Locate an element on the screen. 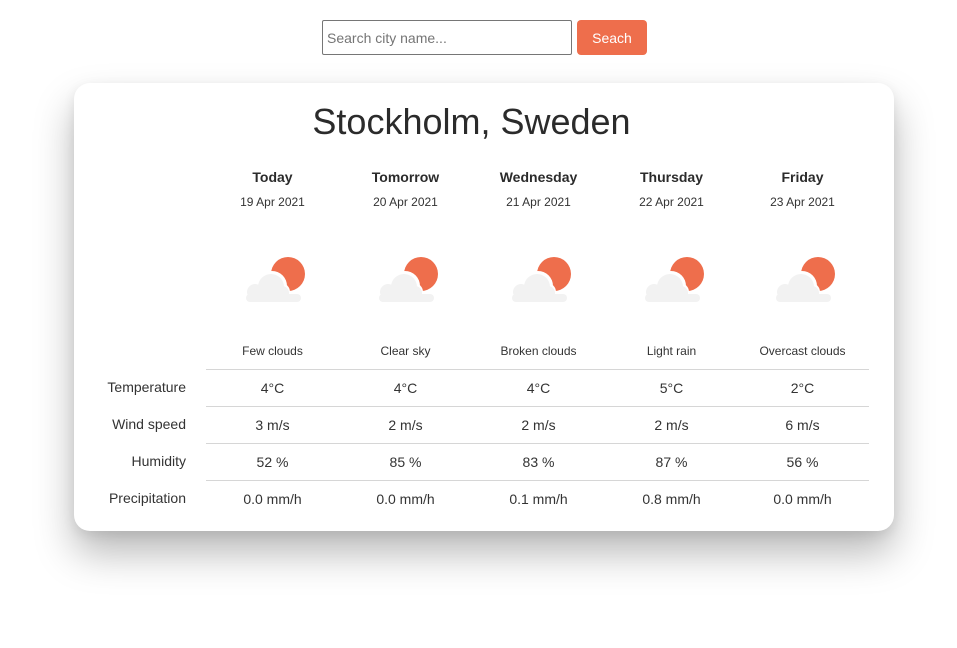 The height and width of the screenshot is (648, 957). precipitation-label: Precipitation is located at coordinates (147, 498).